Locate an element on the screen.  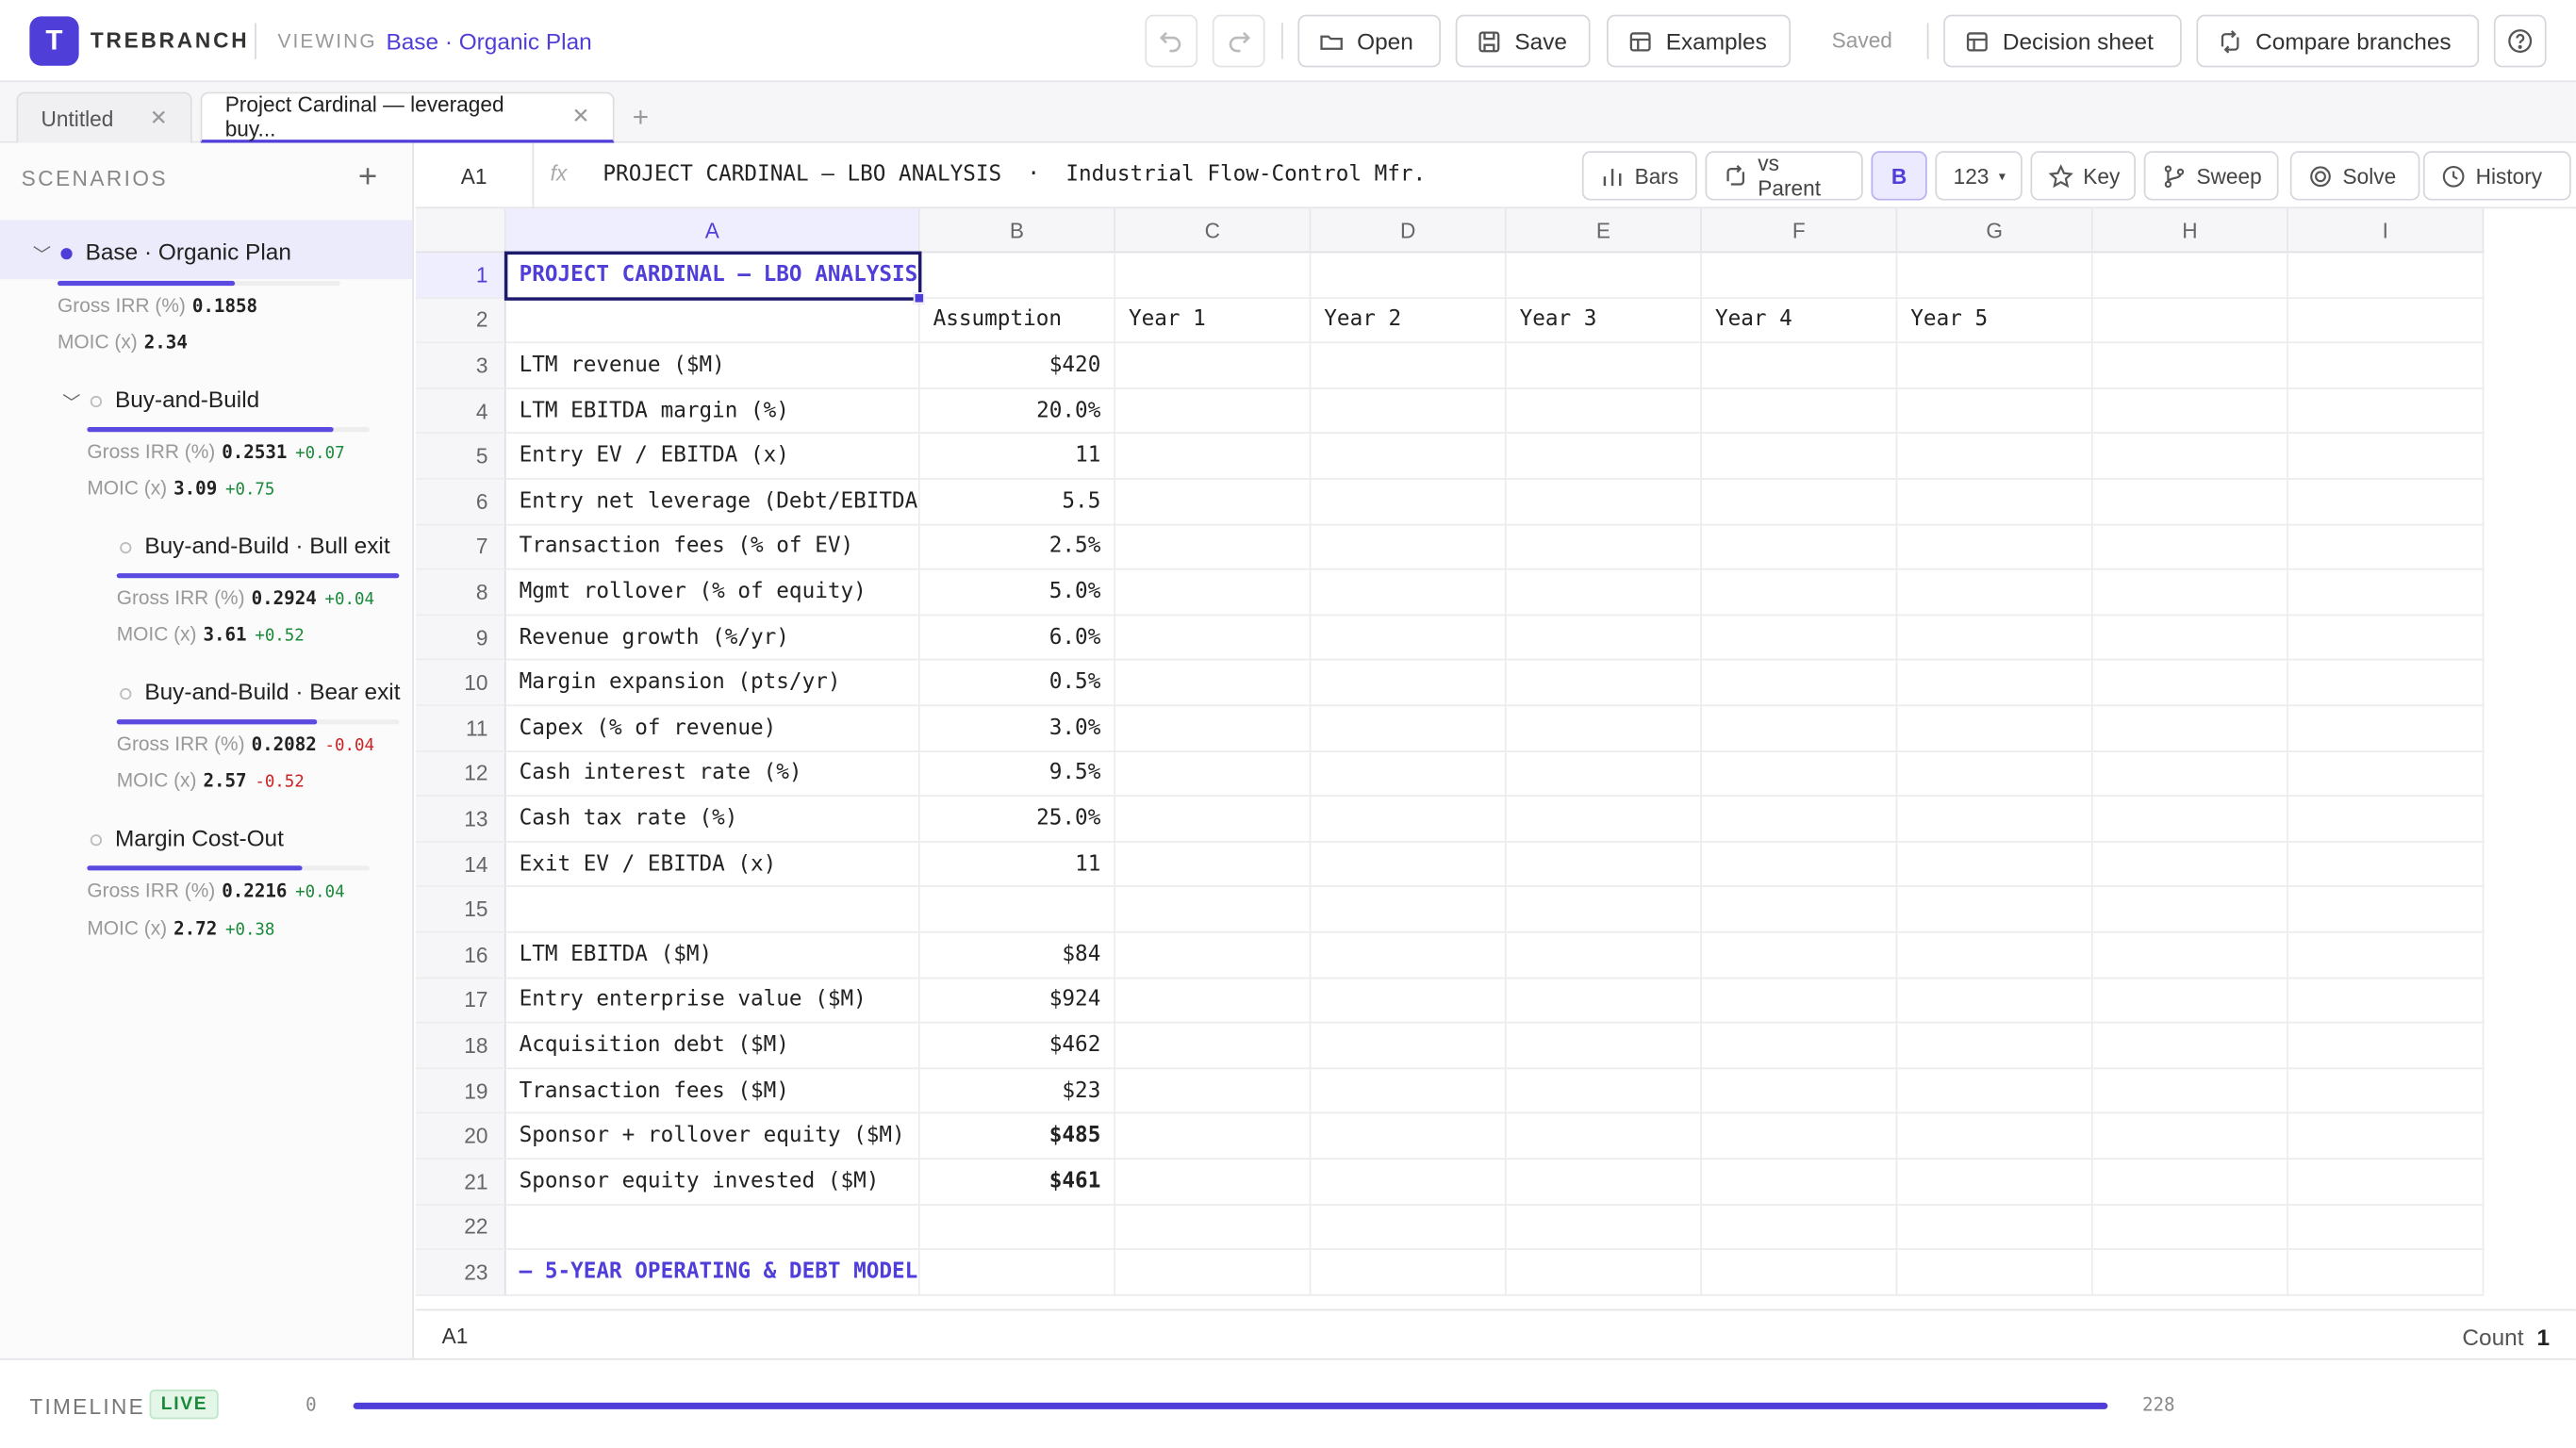
cell-d3 is located at coordinates (1409, 366).